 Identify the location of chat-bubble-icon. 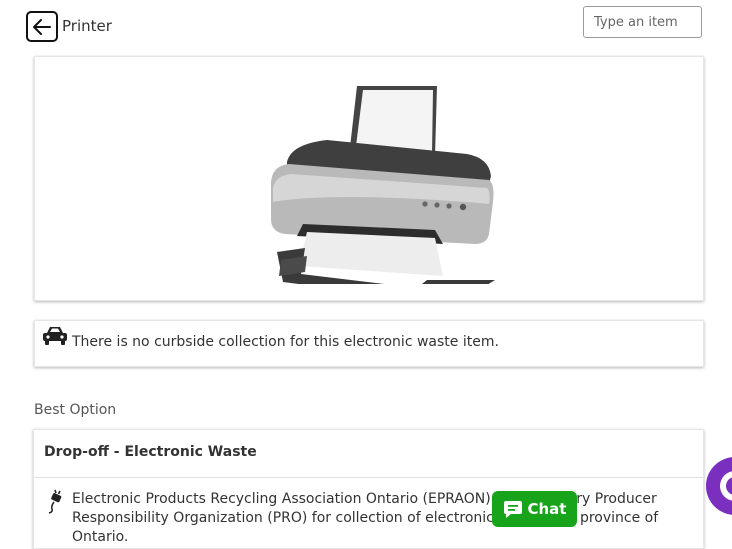
(512, 509).